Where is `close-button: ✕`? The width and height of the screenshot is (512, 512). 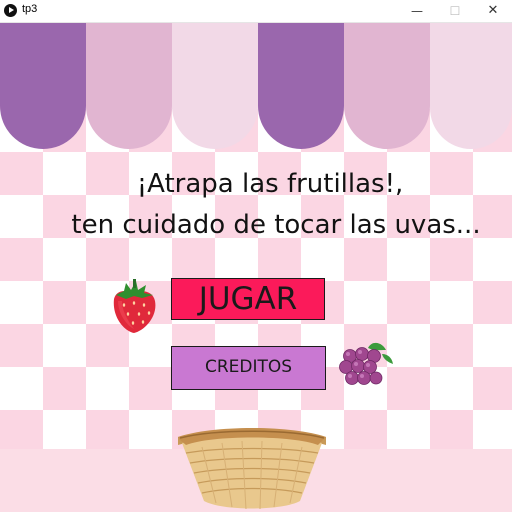 close-button: ✕ is located at coordinates (493, 11).